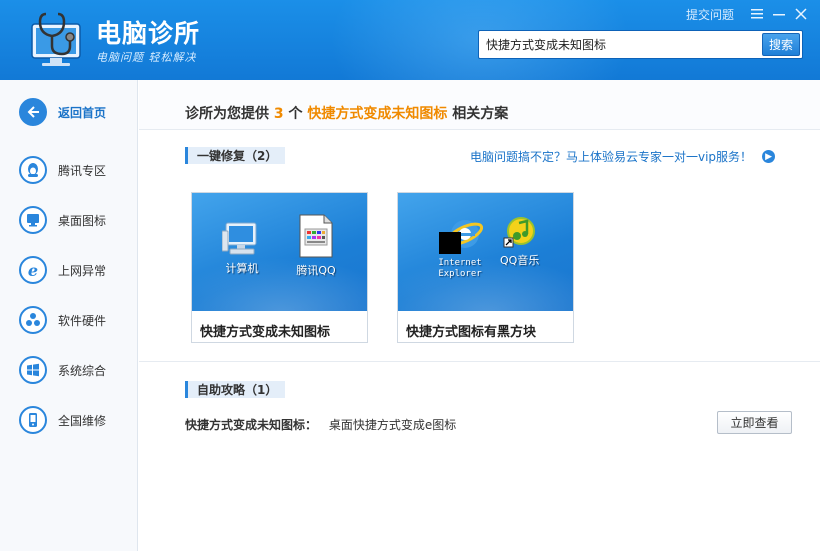  What do you see at coordinates (520, 260) in the screenshot?
I see `desktop-icon-label: QQ音乐` at bounding box center [520, 260].